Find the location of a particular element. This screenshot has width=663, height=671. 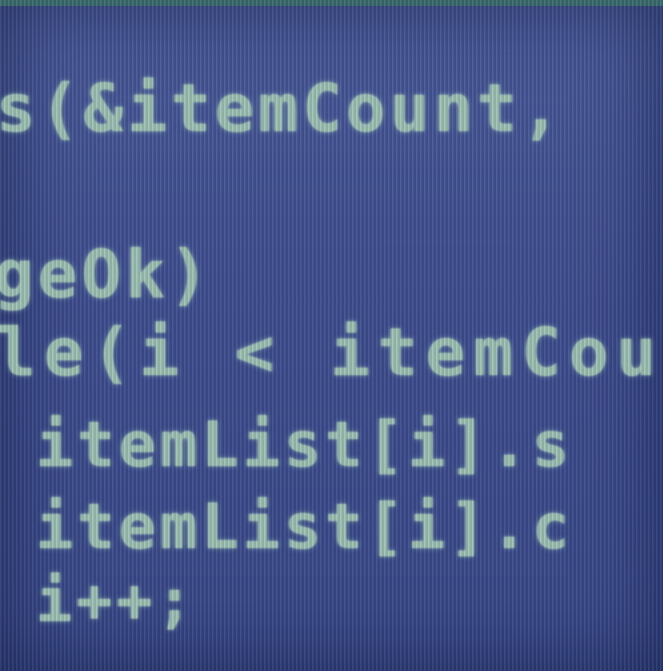

code-line-6: i++; is located at coordinates (116, 601).